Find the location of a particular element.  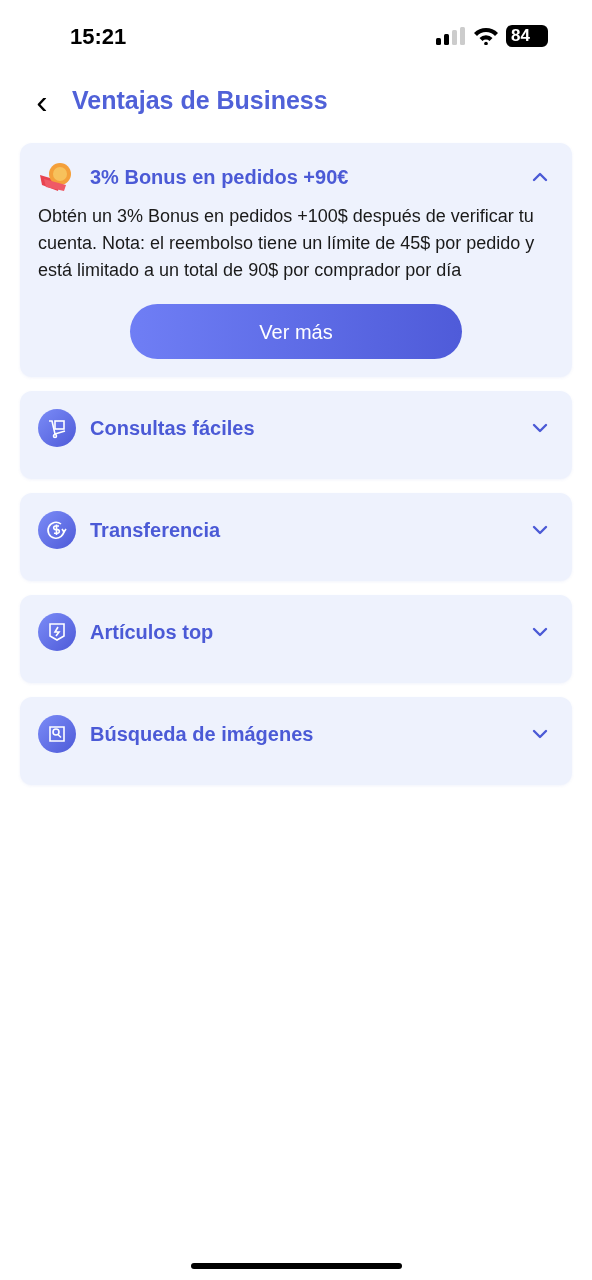

benefit-title: 3% Bonus en pedidos +90€ is located at coordinates (304, 177).